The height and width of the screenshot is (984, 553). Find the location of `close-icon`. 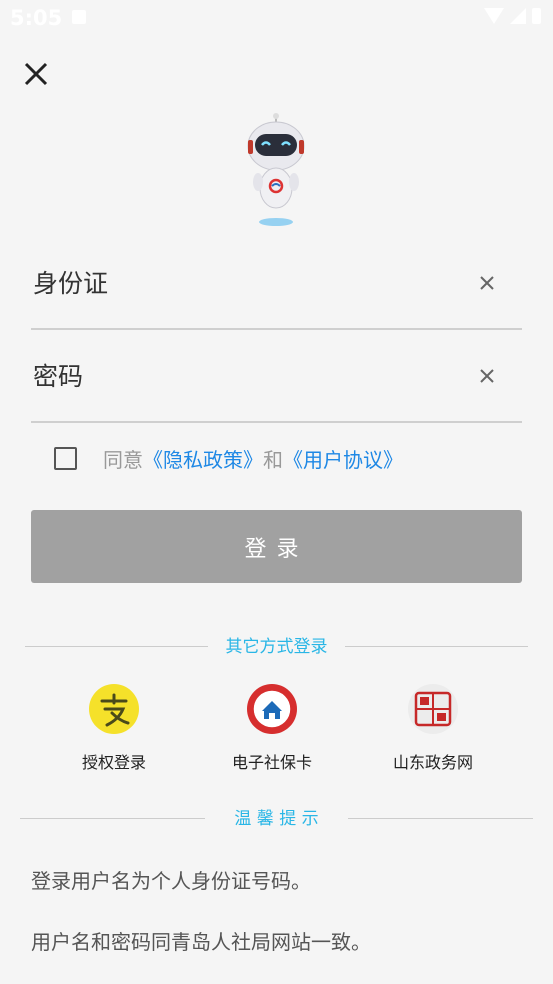

close-icon is located at coordinates (36, 74).